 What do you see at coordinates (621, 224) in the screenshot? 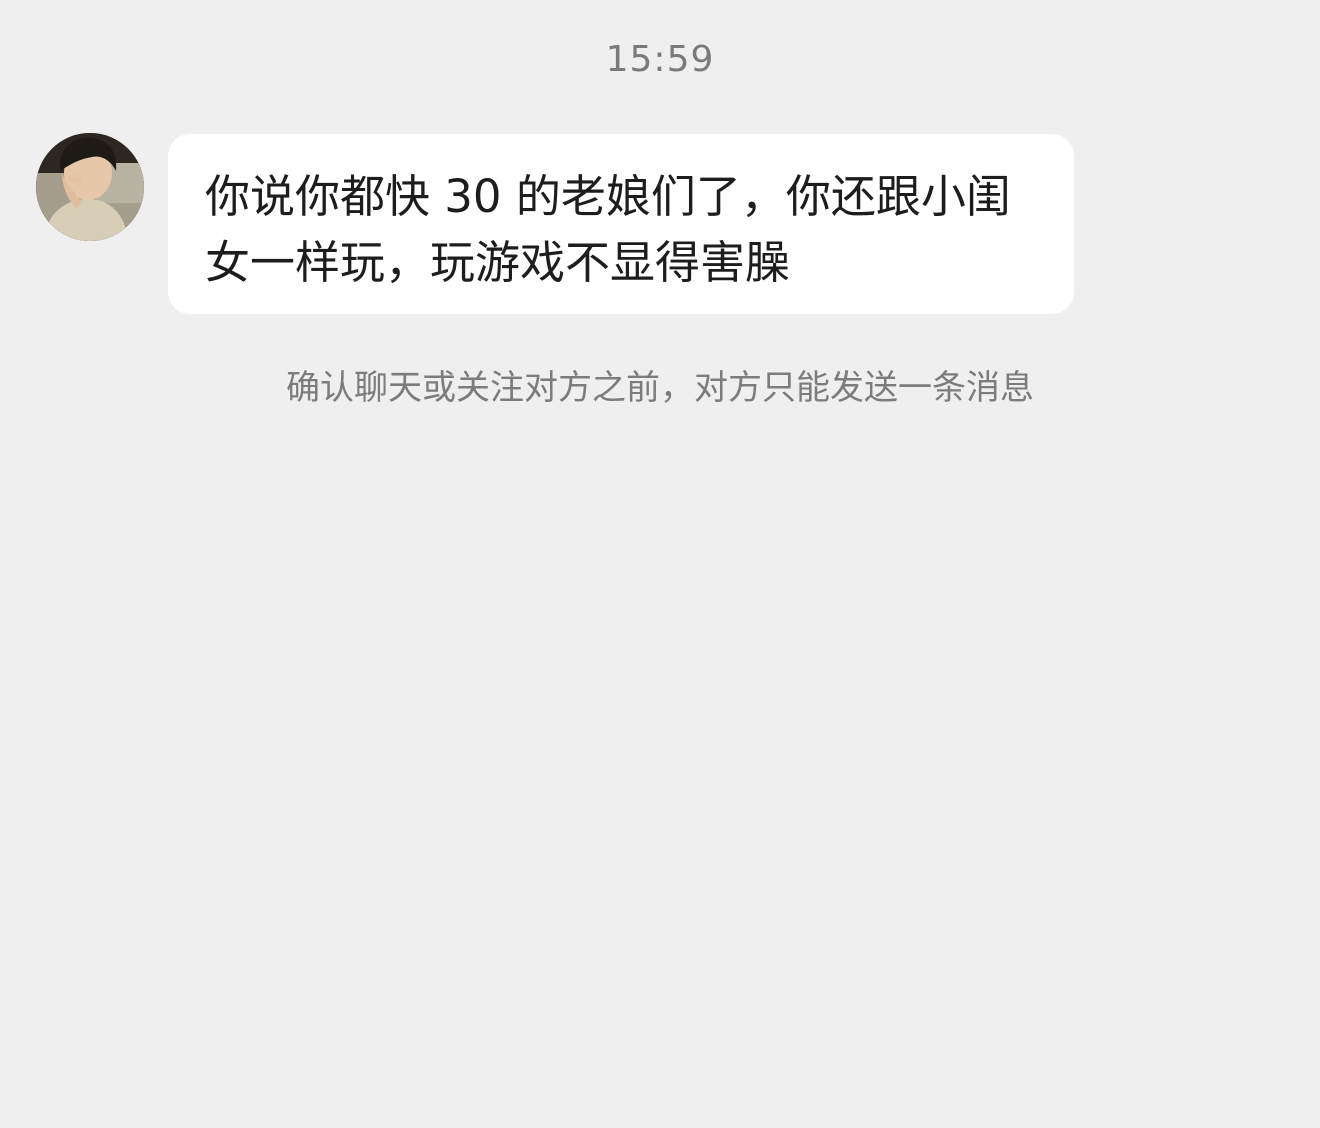
I see `message-bubble: 你说你都快 30 的老娘们了，你还跟小闺女一样玩，玩游戏不显得害臊` at bounding box center [621, 224].